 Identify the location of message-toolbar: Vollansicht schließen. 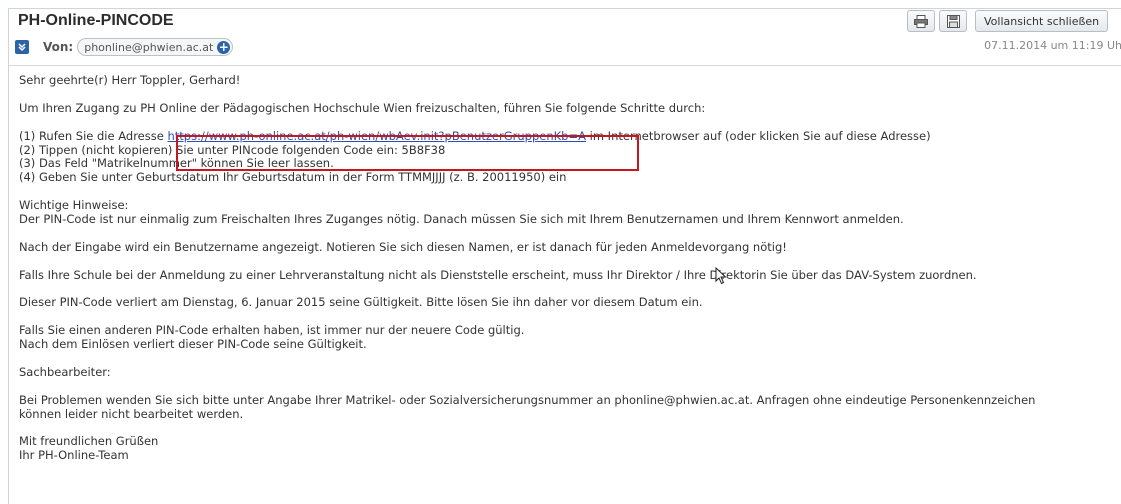
(1008, 21).